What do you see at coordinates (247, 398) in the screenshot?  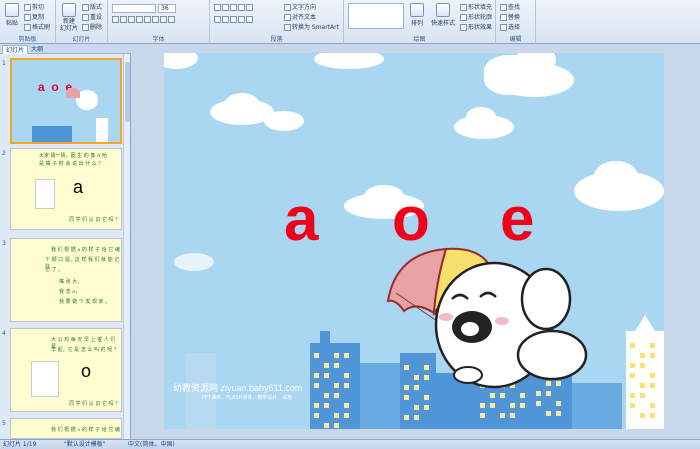 I see `watermark-subtitle: PPT课件、FLASH课件、教学设计、试卷` at bounding box center [247, 398].